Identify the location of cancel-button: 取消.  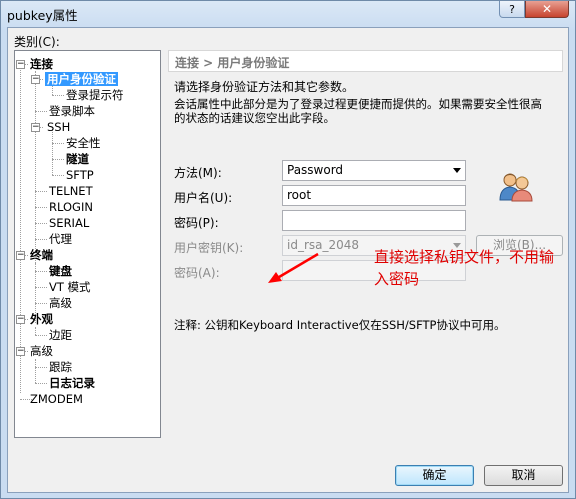
(523, 475).